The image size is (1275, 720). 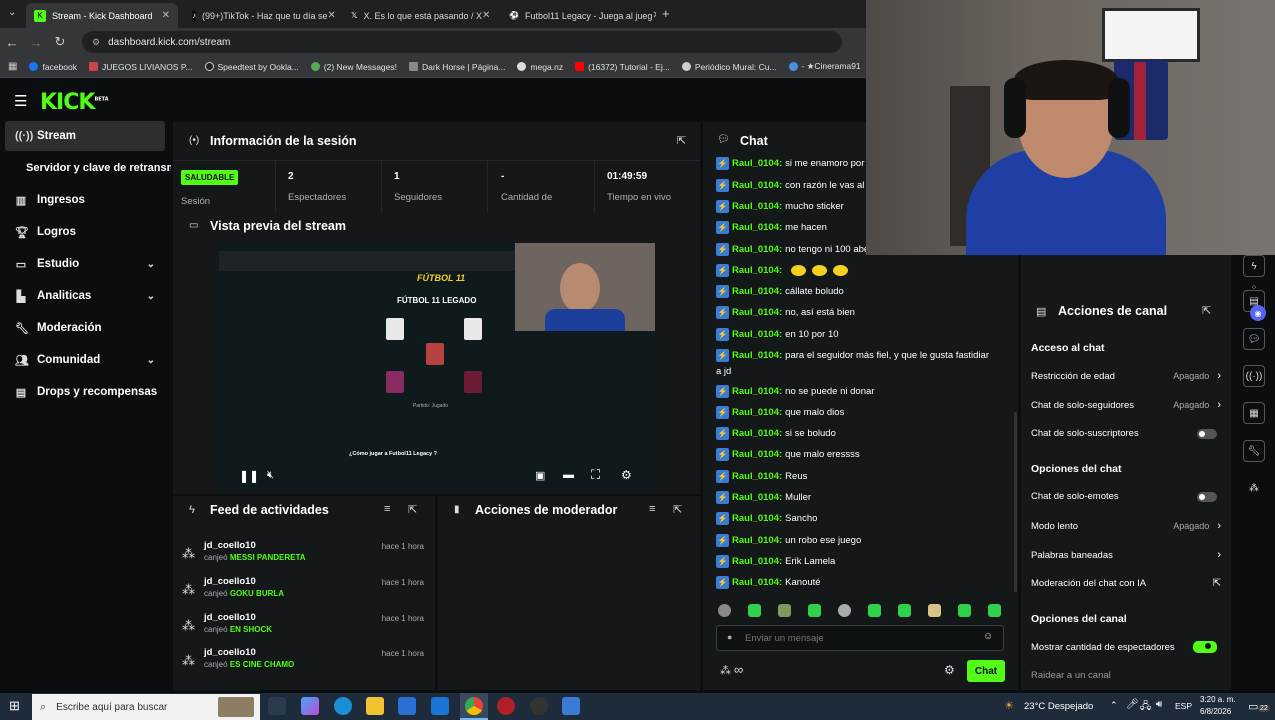 What do you see at coordinates (988, 636) in the screenshot?
I see `emoji-picker-icon: ☺` at bounding box center [988, 636].